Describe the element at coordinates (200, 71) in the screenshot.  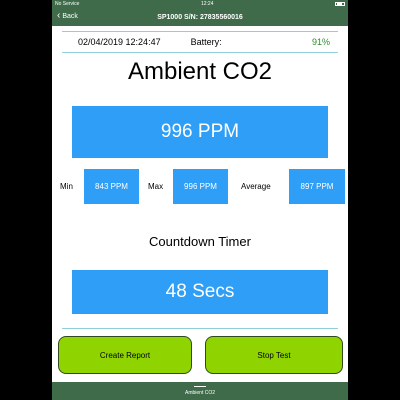
I see `page-title: Ambient CO2` at that location.